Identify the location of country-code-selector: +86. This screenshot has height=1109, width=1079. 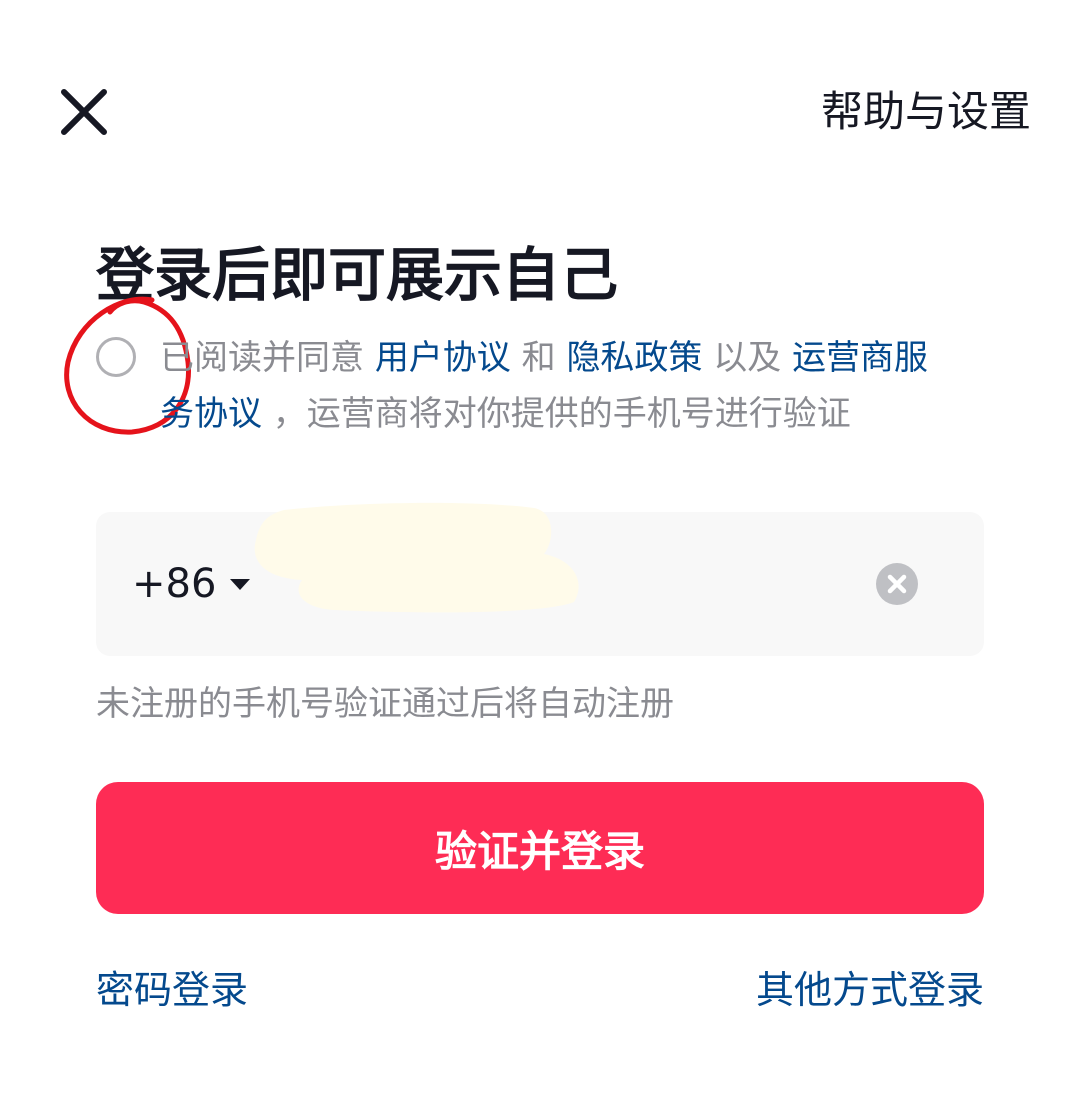
(191, 584).